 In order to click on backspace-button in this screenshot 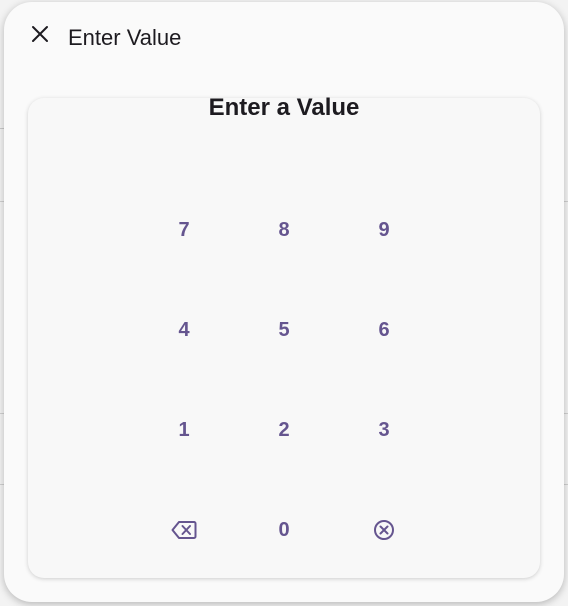, I will do `click(184, 530)`.